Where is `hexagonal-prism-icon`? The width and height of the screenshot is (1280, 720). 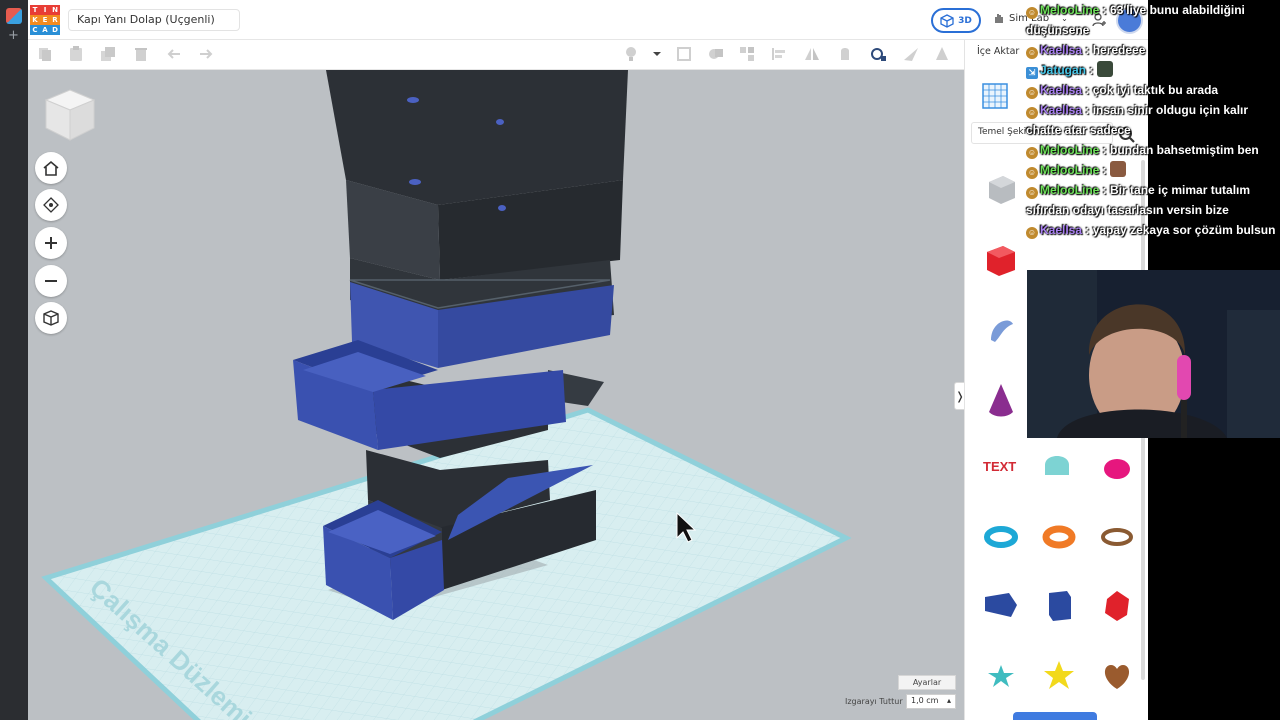
hexagonal-prism-icon is located at coordinates (1060, 606).